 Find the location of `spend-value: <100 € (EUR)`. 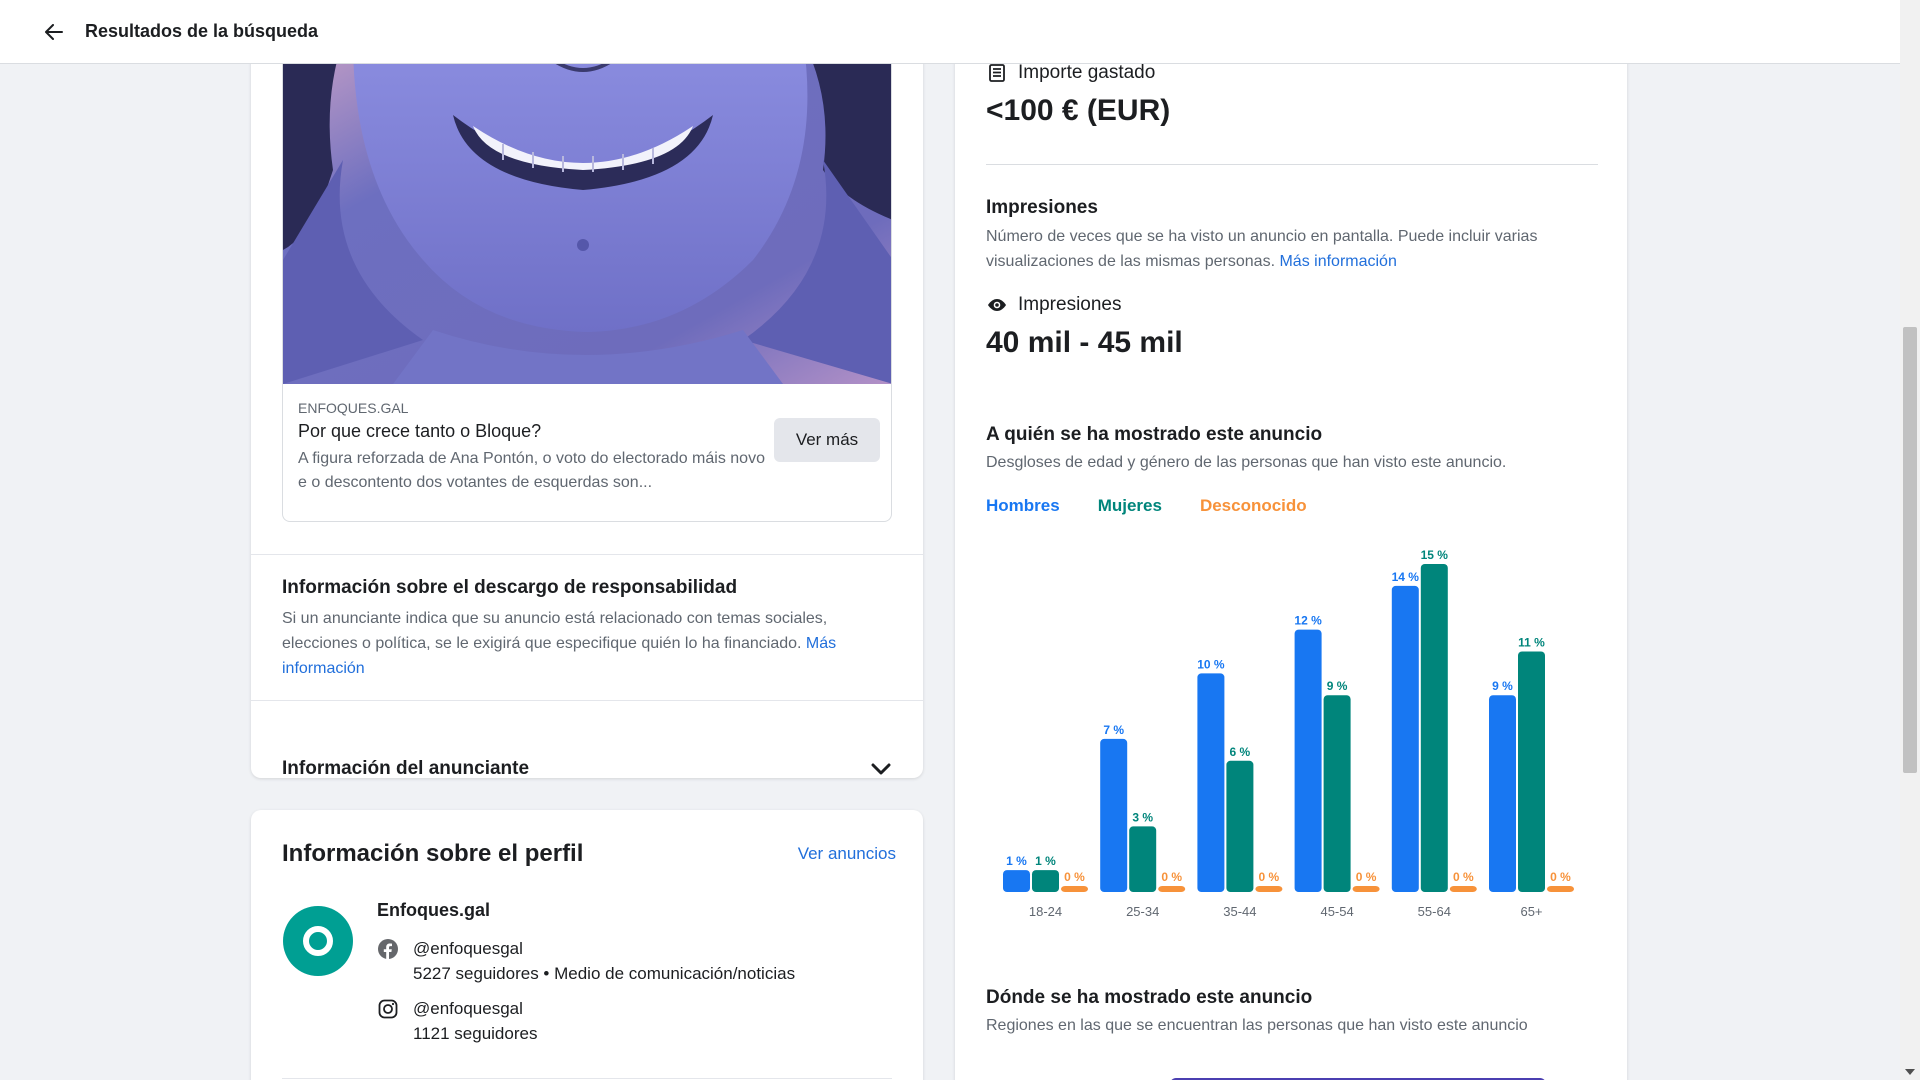

spend-value: <100 € (EUR) is located at coordinates (1078, 110).